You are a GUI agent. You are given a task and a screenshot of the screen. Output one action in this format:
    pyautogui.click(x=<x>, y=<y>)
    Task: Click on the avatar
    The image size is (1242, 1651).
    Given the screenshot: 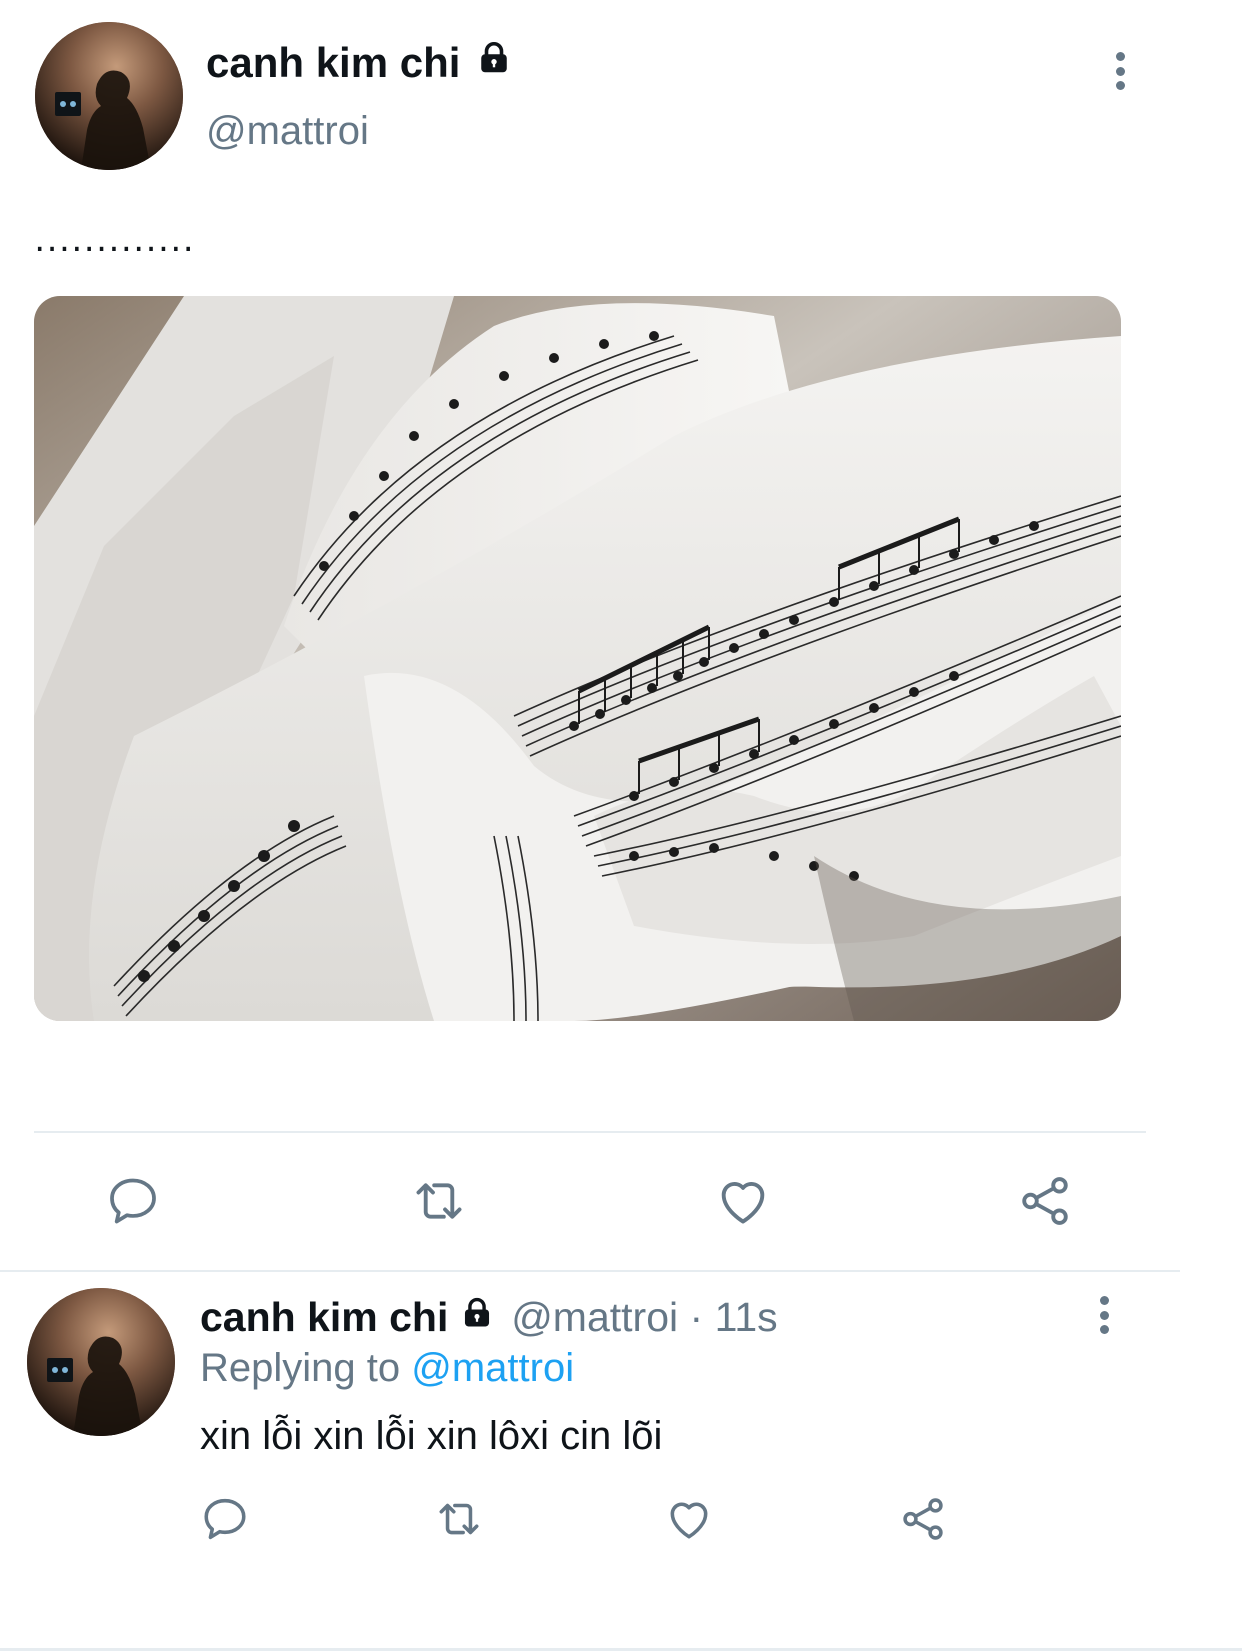 What is the action you would take?
    pyautogui.click(x=109, y=96)
    